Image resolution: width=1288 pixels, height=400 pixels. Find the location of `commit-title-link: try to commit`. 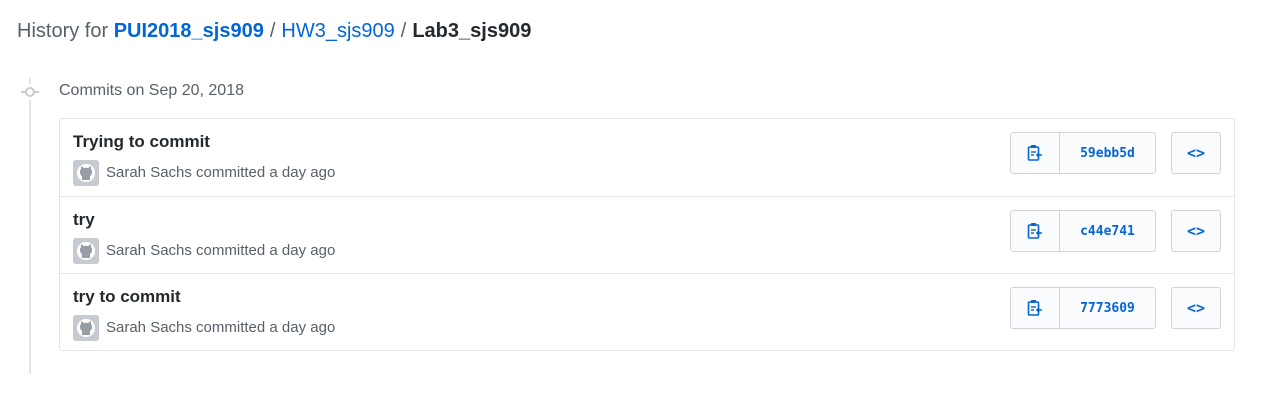

commit-title-link: try to commit is located at coordinates (127, 297).